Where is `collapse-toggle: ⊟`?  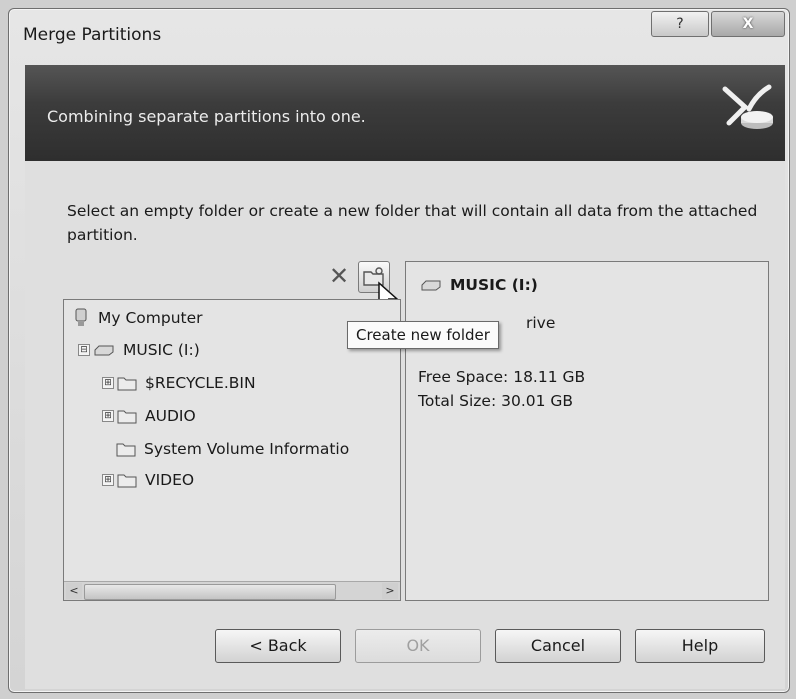
collapse-toggle: ⊟ is located at coordinates (84, 350).